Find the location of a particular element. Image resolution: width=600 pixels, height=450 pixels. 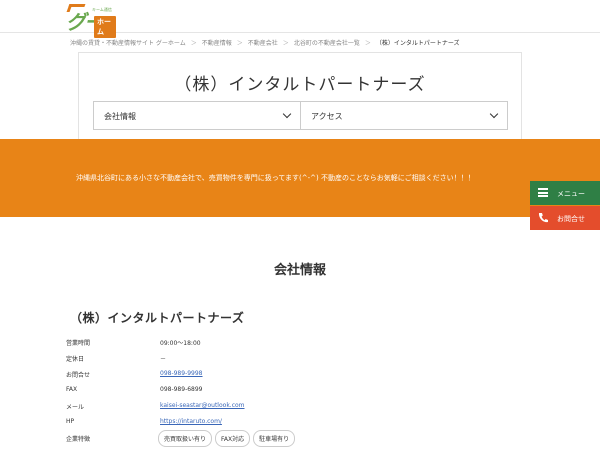

feature-chip: FAX対応 is located at coordinates (233, 438).